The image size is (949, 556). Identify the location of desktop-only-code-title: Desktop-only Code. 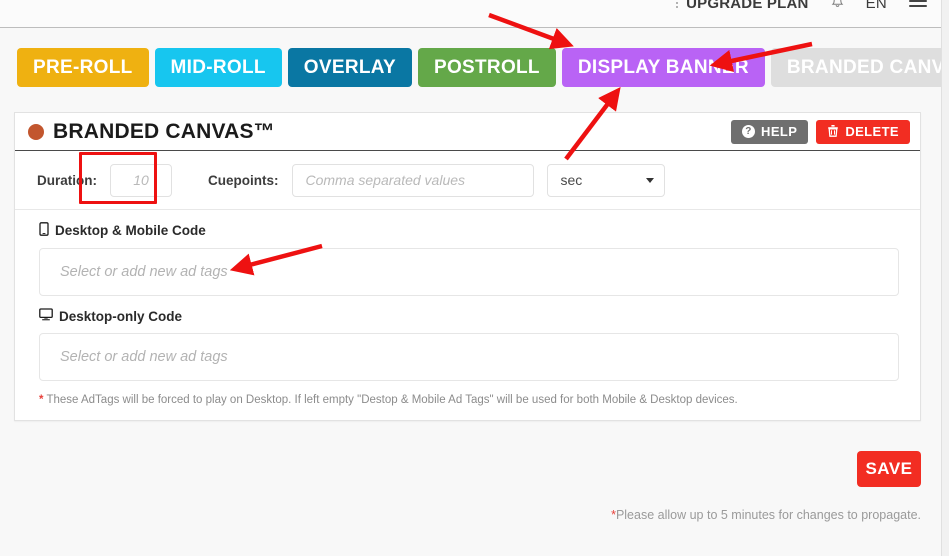
(469, 316).